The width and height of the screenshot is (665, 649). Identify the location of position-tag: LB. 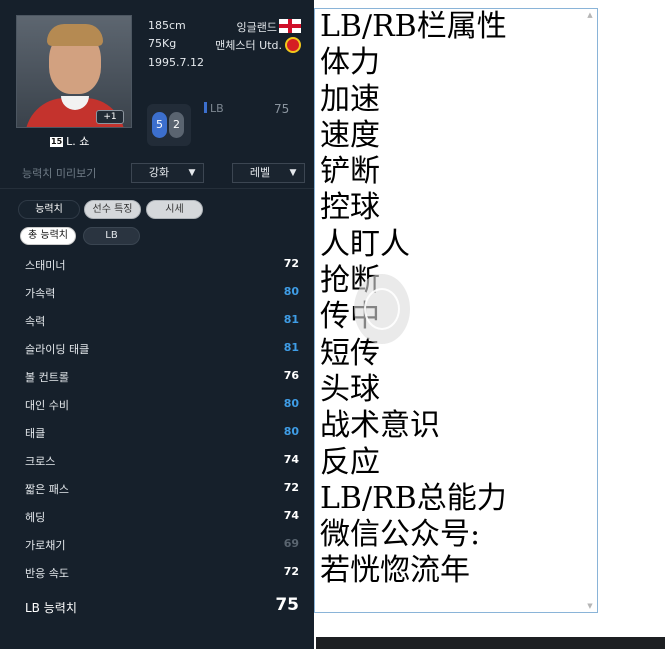
(214, 108).